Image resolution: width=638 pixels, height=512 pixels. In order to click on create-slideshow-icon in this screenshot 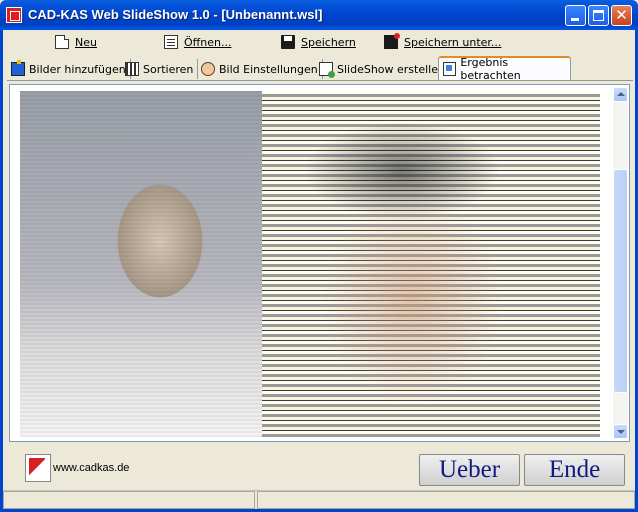, I will do `click(327, 70)`.